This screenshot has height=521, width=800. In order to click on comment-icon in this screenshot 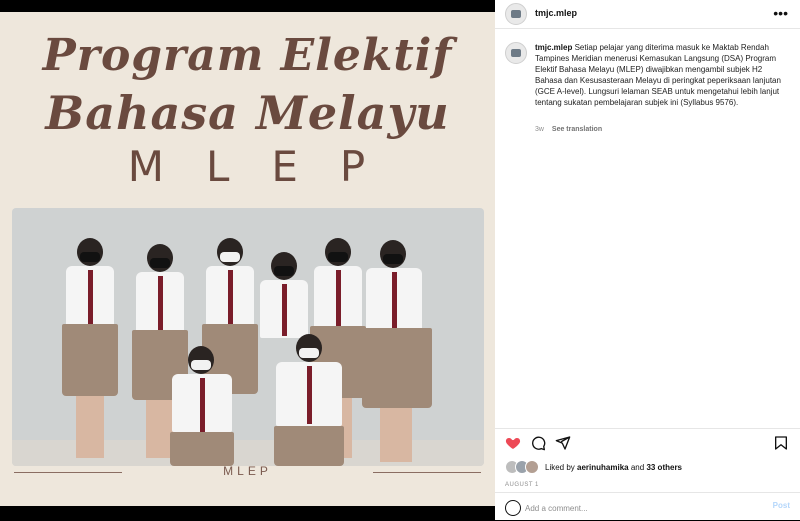, I will do `click(538, 443)`.